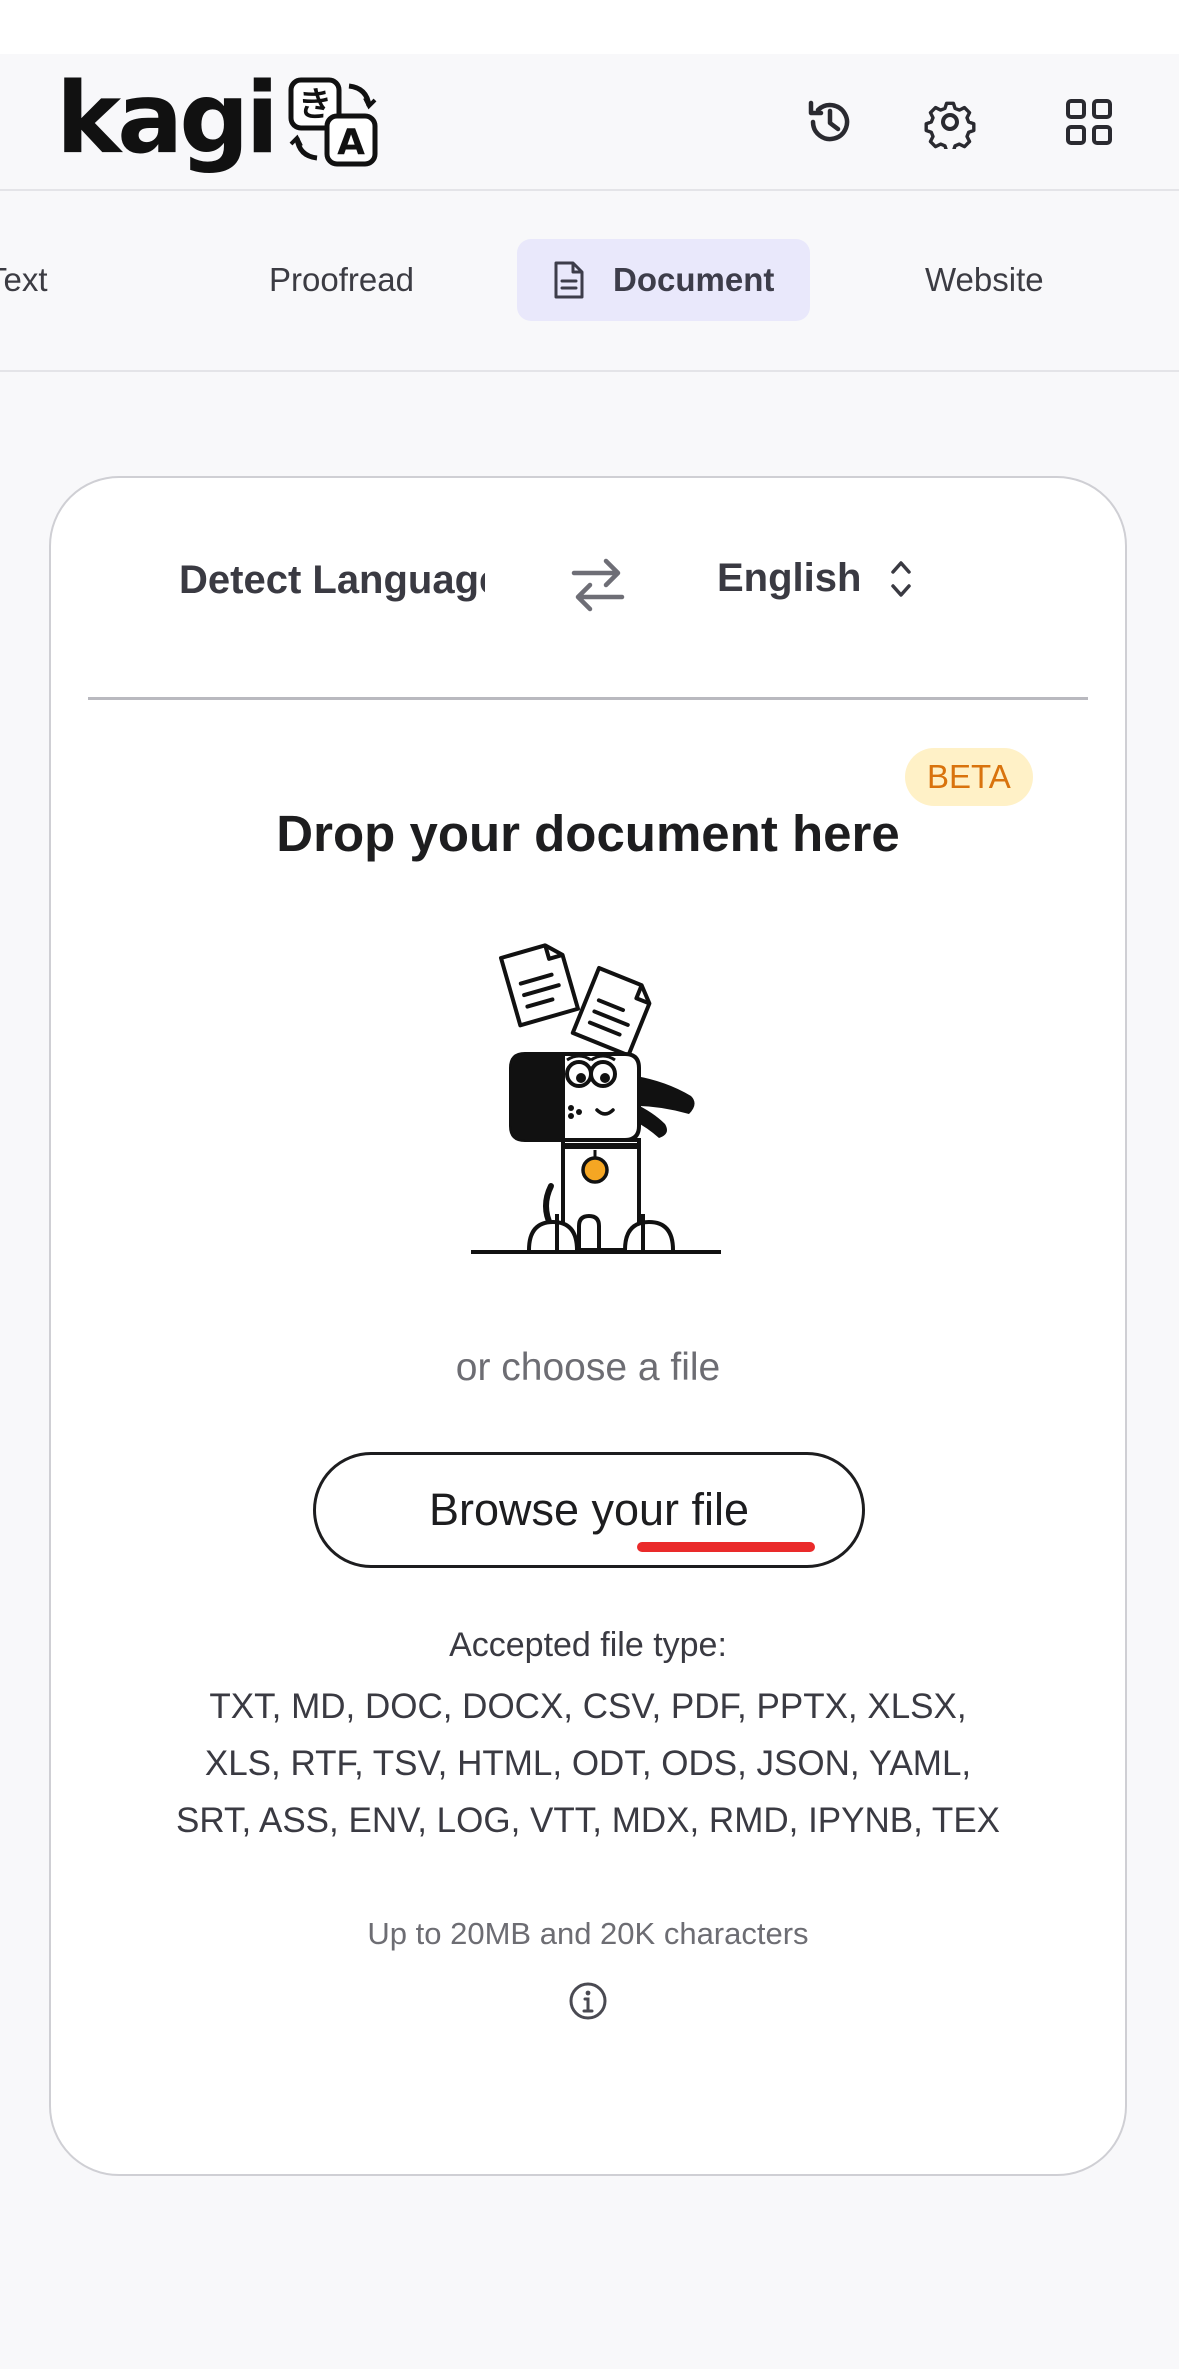  What do you see at coordinates (789, 578) in the screenshot?
I see `target-language-label: English` at bounding box center [789, 578].